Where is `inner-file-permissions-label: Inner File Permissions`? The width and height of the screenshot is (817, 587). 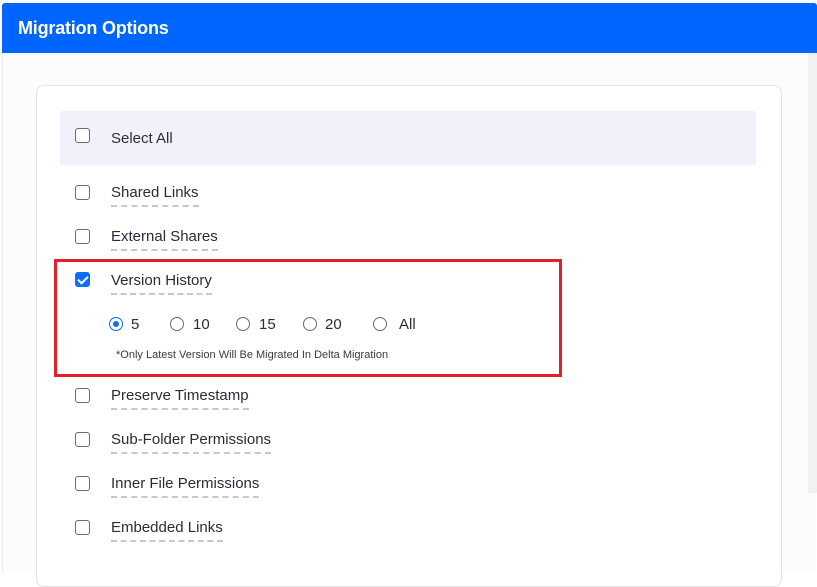 inner-file-permissions-label: Inner File Permissions is located at coordinates (185, 486).